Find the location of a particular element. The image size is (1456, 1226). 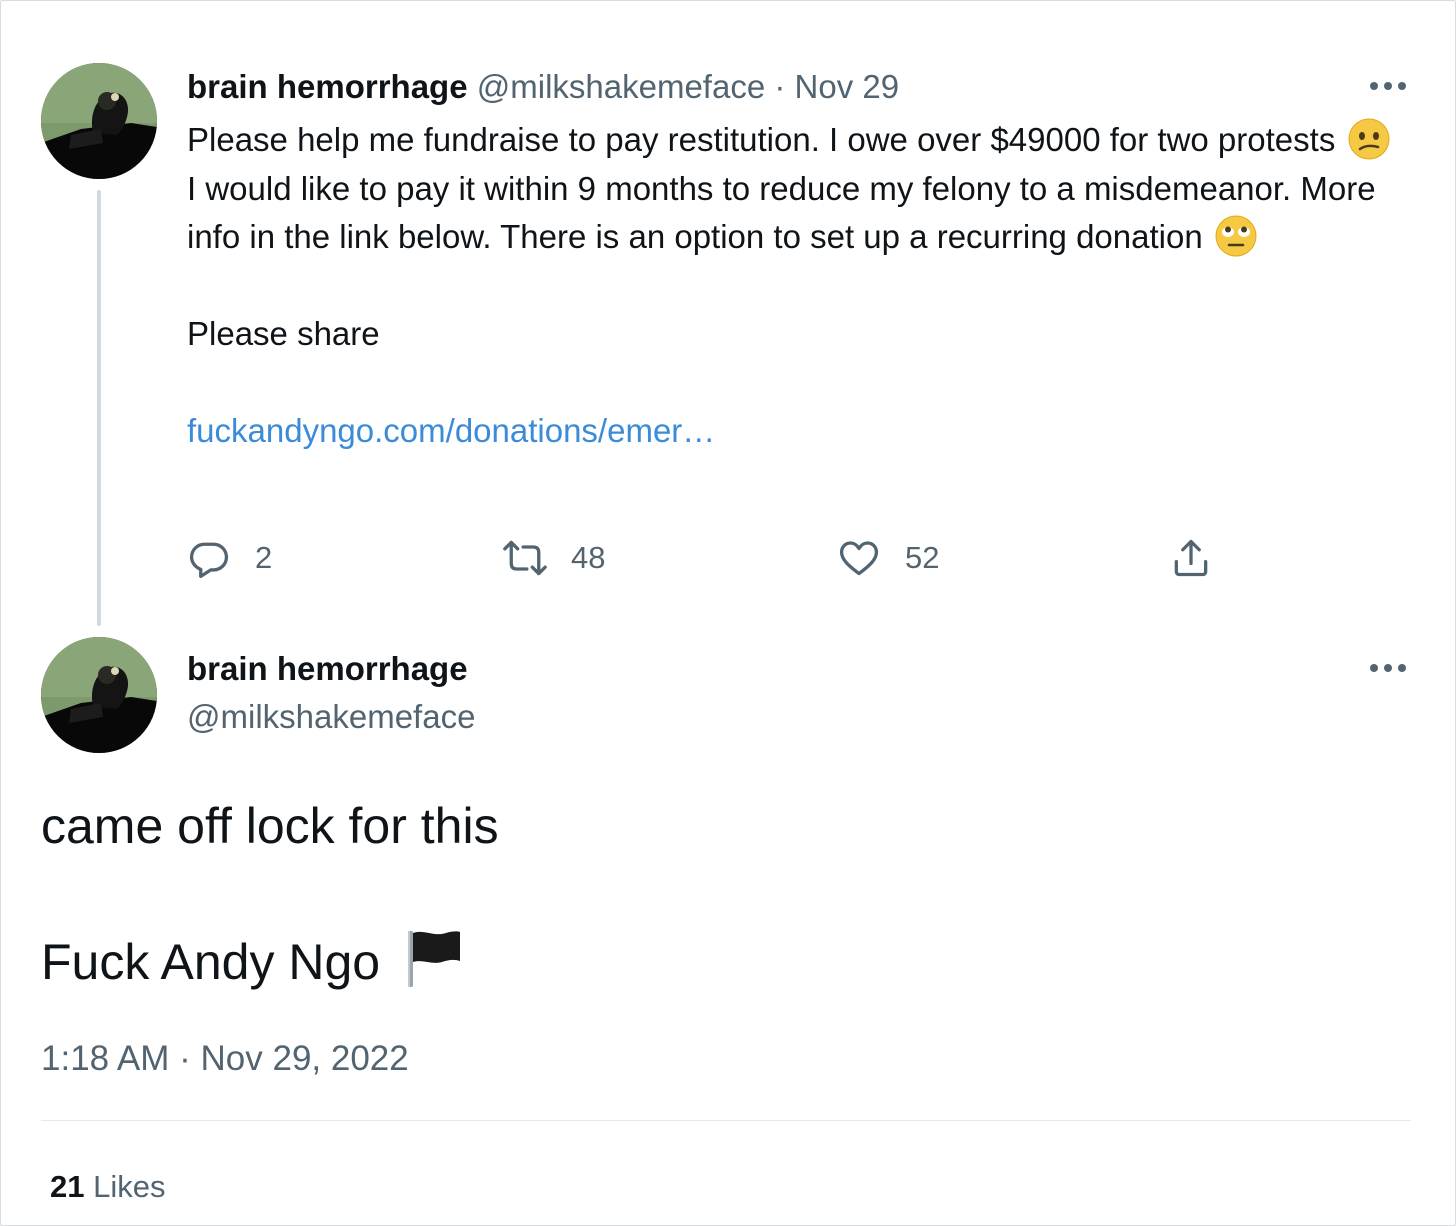

retweet-icon is located at coordinates (525, 558).